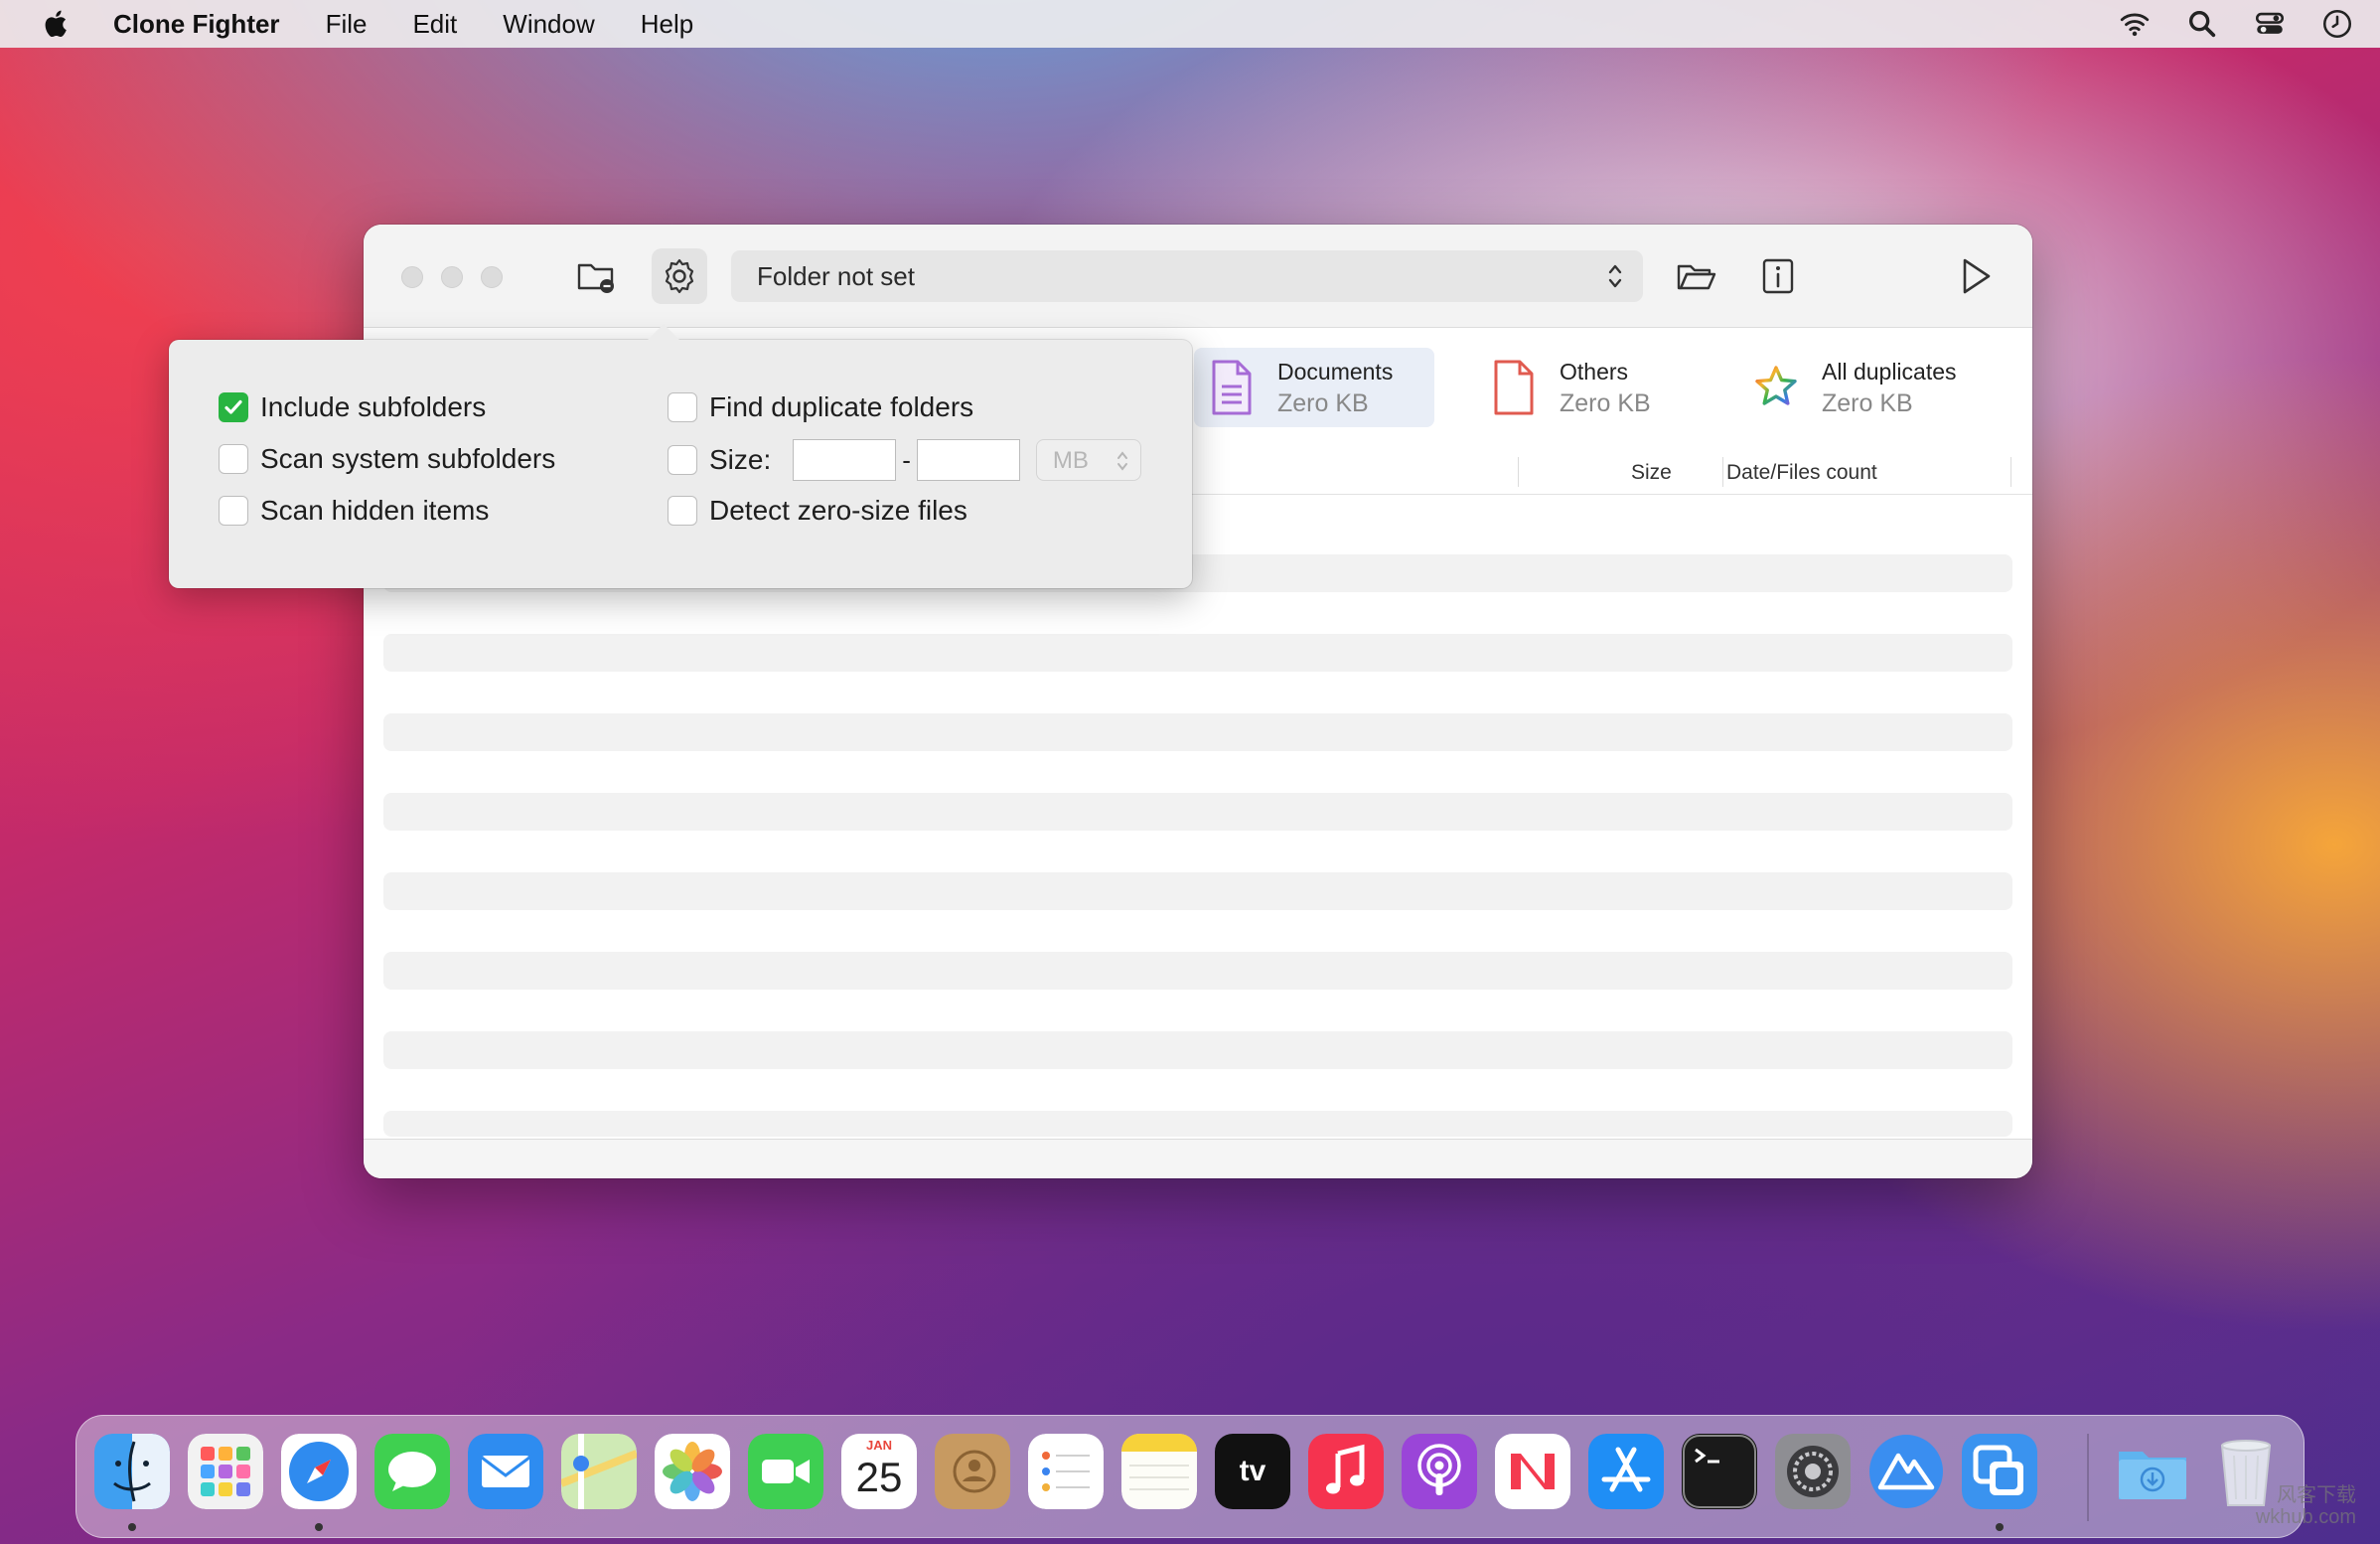 This screenshot has height=1544, width=2380. I want to click on launchpad-icon, so click(225, 1472).